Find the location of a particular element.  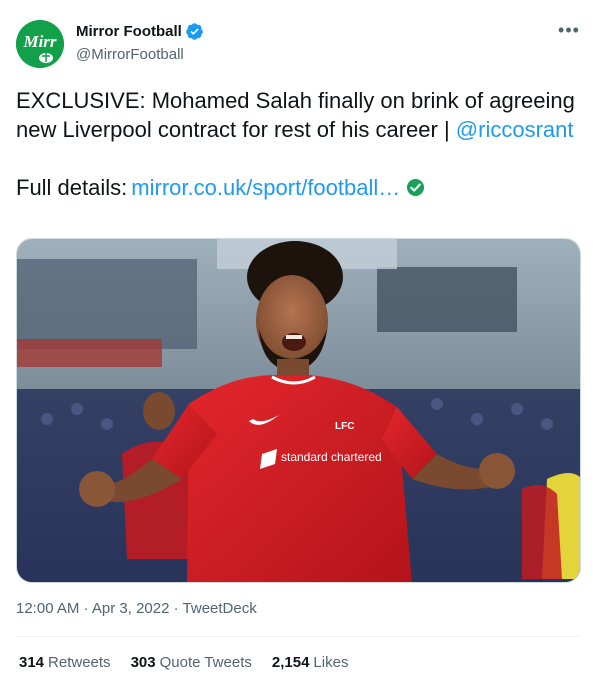

likes-stat: 2,154 Likes is located at coordinates (310, 662).